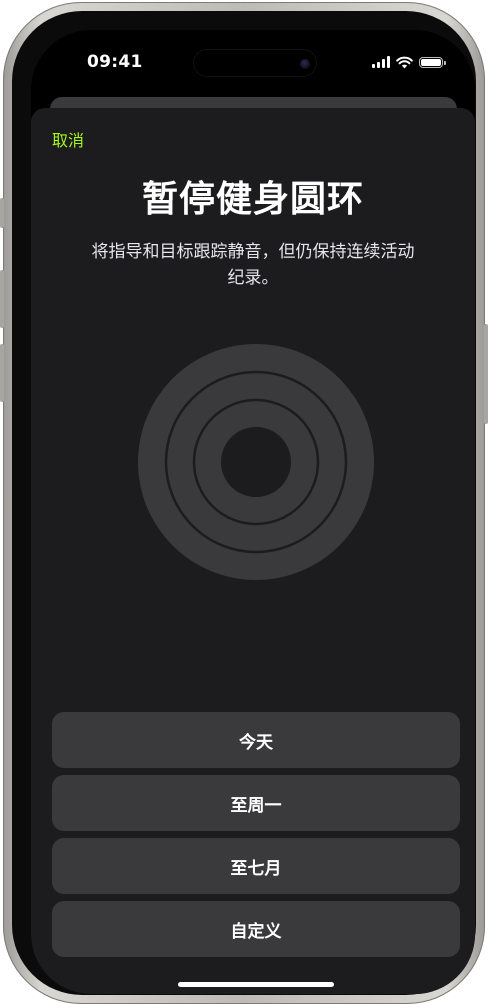  What do you see at coordinates (2, 299) in the screenshot?
I see `volume-up-button` at bounding box center [2, 299].